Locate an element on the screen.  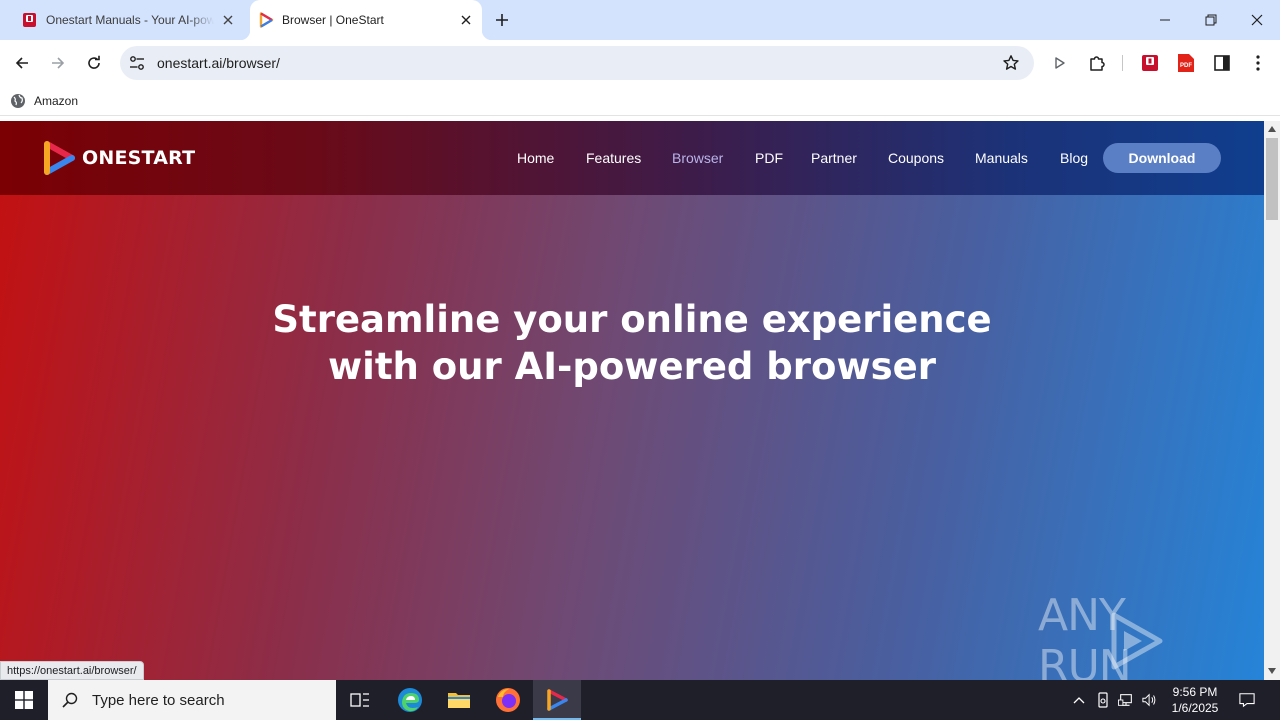
chevron-up-icon is located at coordinates (1079, 700).